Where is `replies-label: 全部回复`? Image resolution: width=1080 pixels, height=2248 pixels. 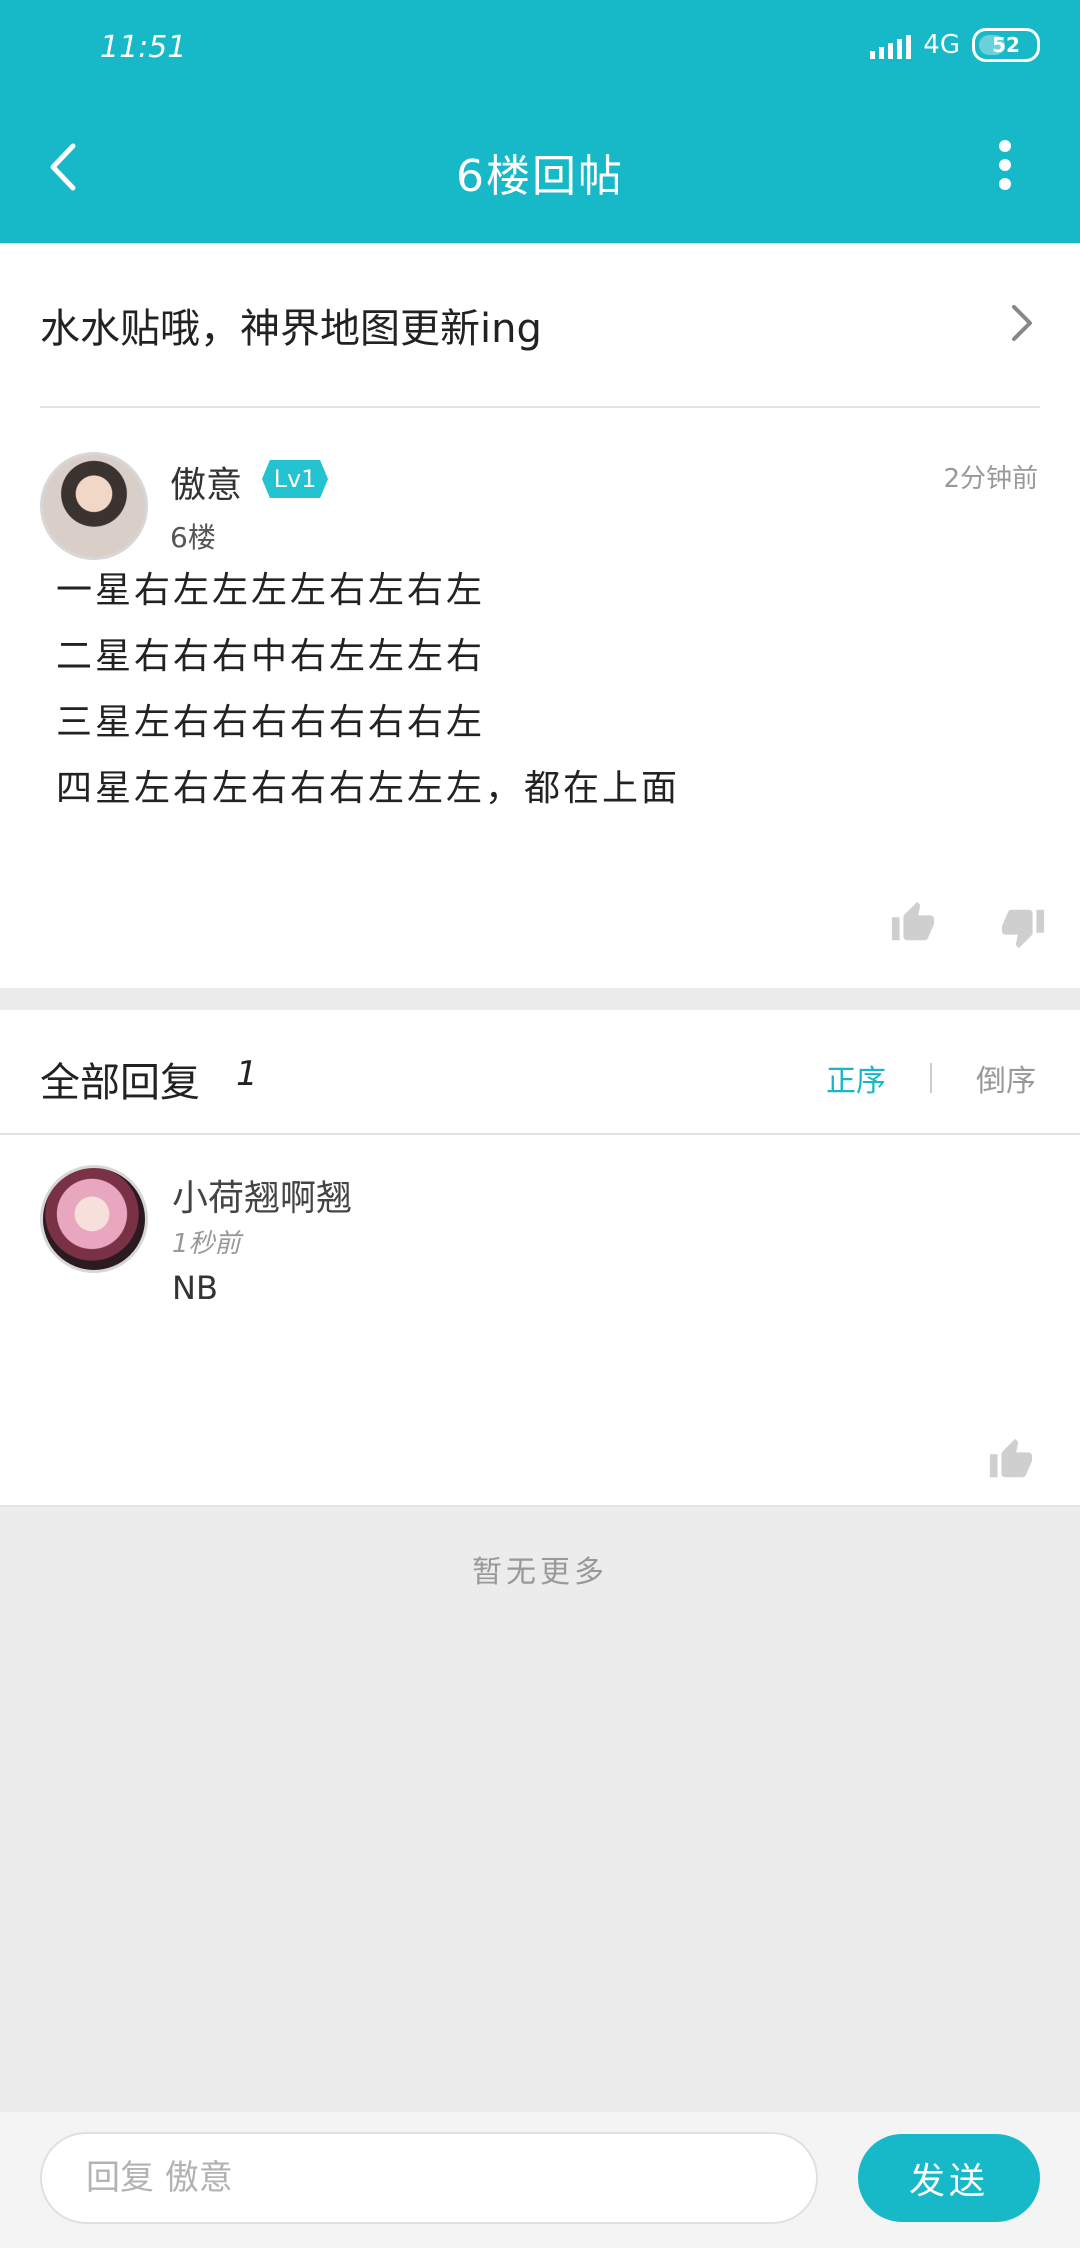
replies-label: 全部回复 is located at coordinates (120, 1083).